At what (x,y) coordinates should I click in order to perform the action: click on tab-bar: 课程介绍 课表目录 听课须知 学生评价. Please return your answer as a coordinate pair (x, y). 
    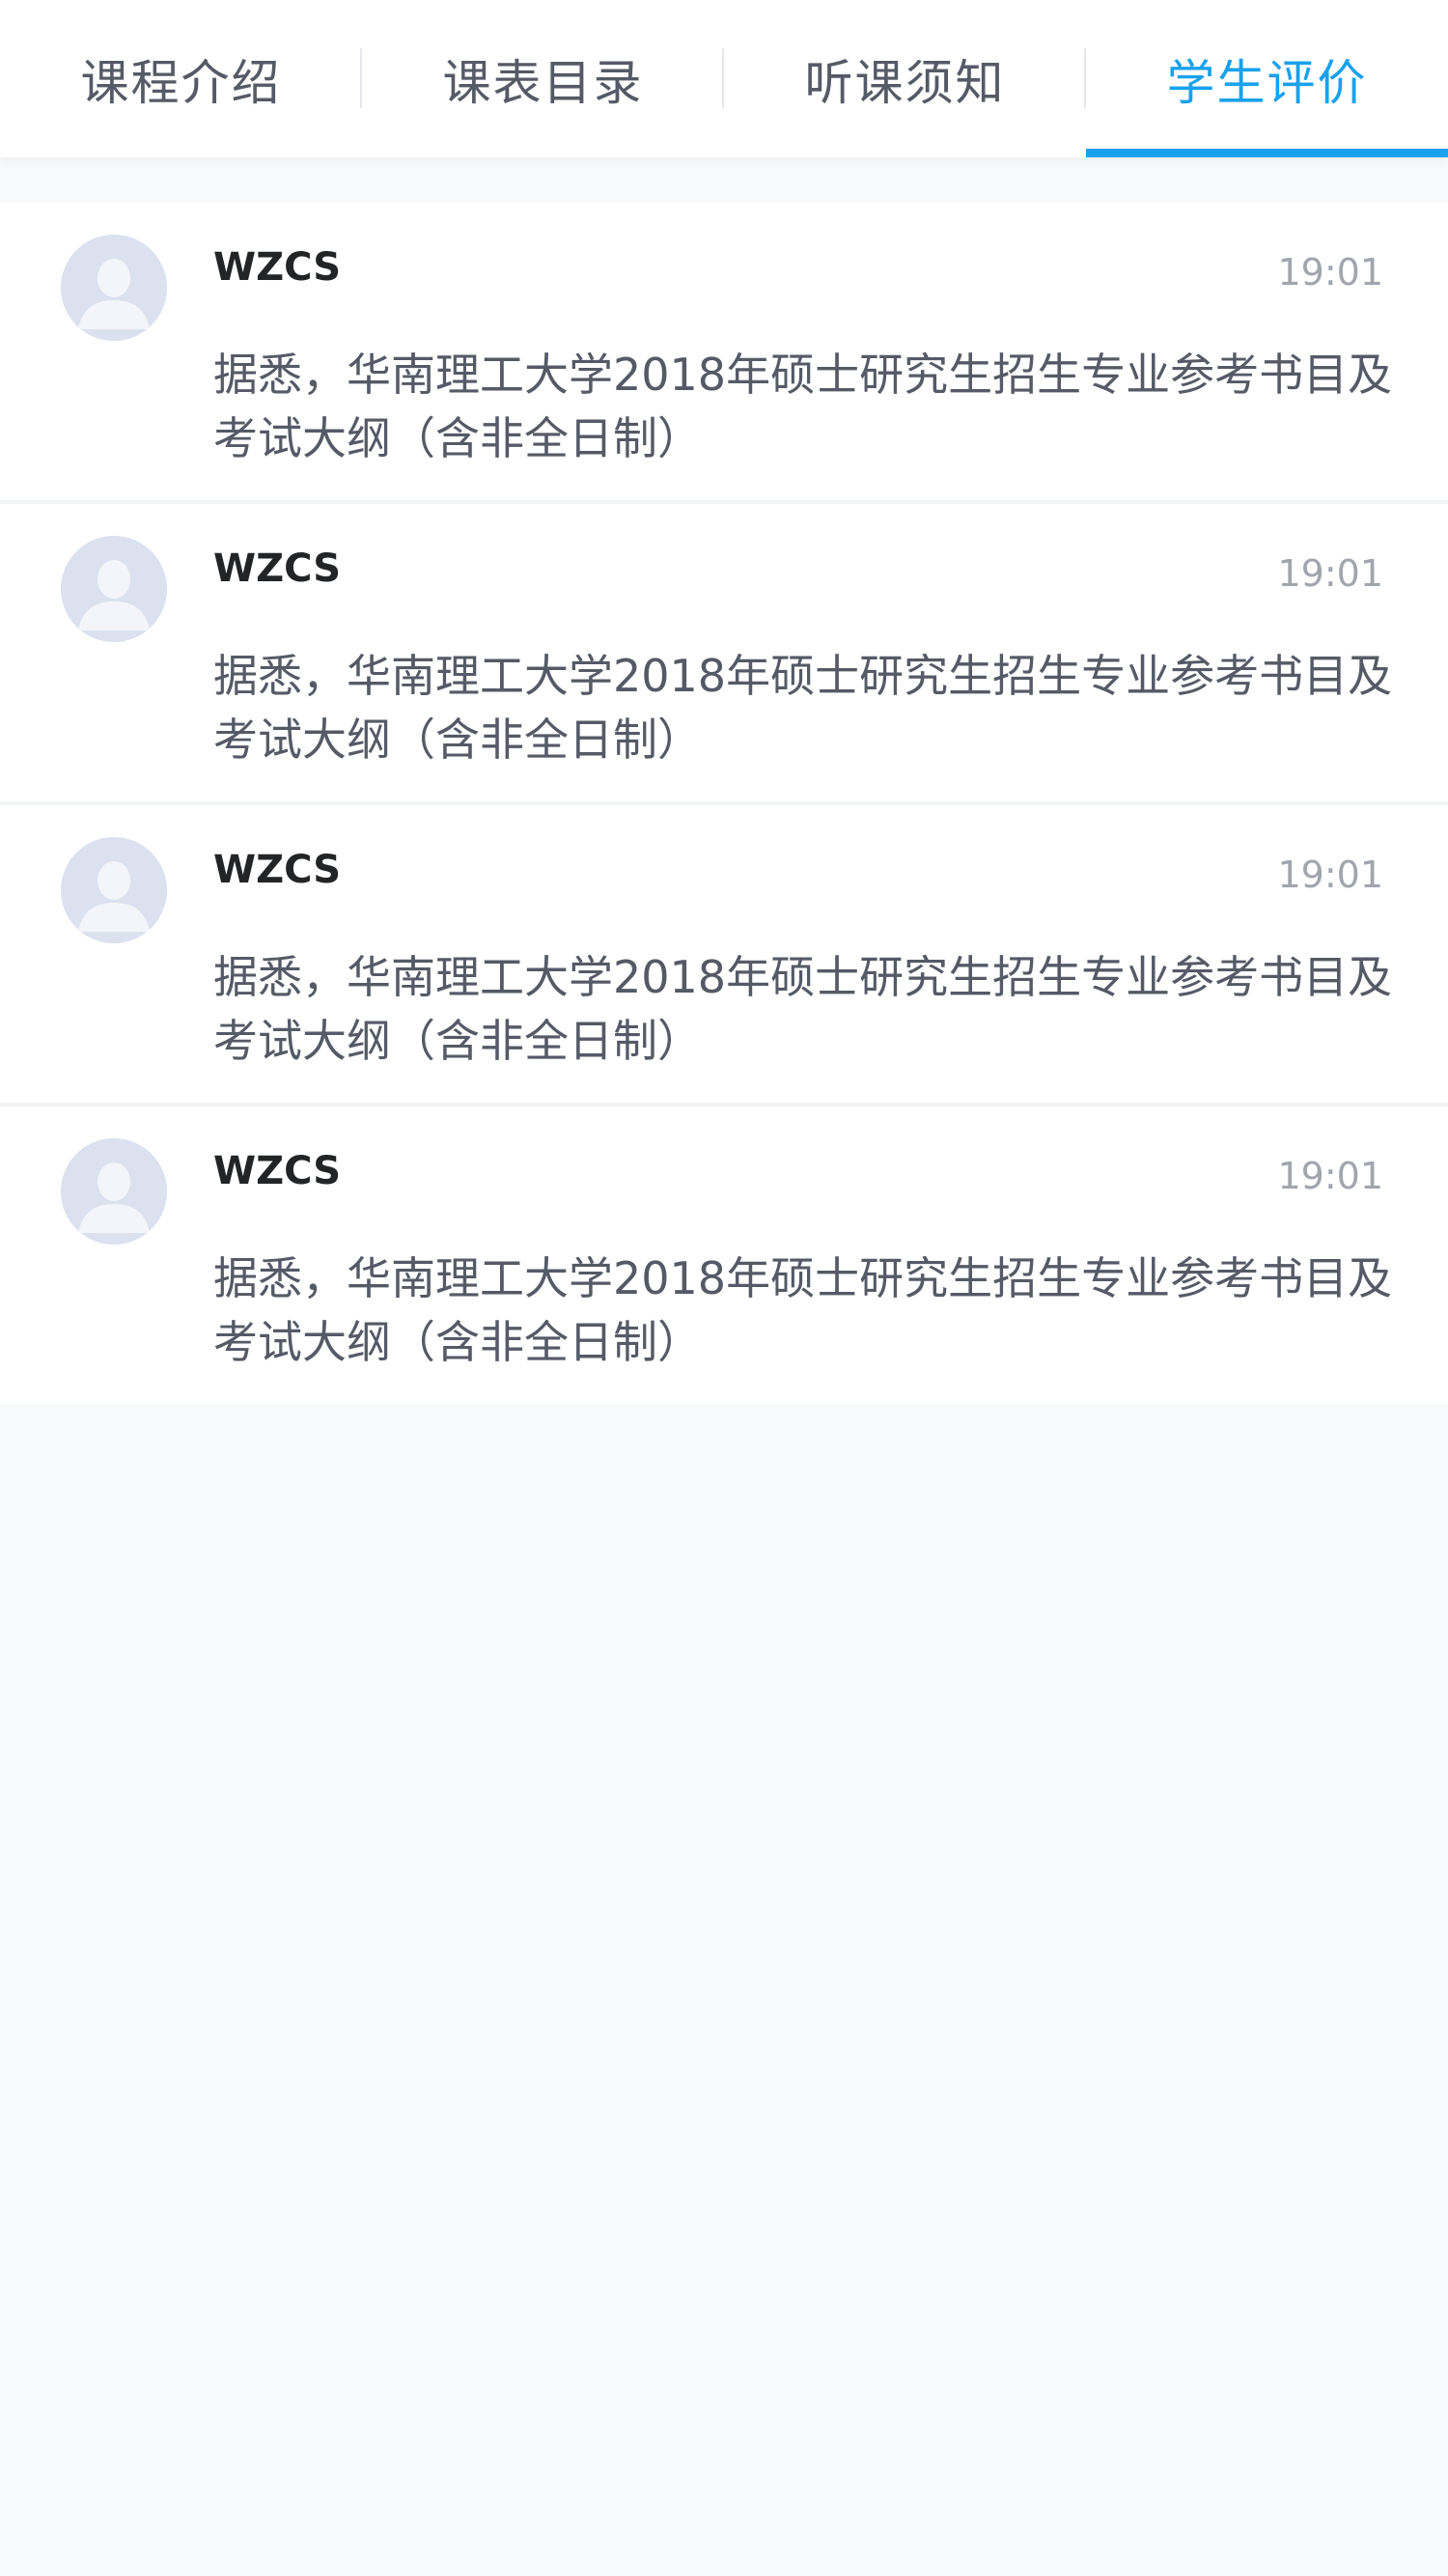
    Looking at the image, I should click on (724, 78).